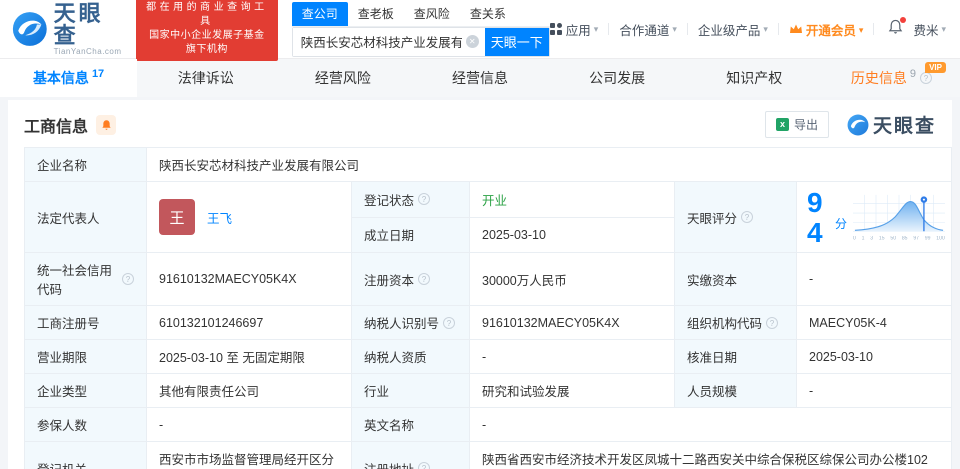 This screenshot has width=960, height=469. What do you see at coordinates (249, 322) in the screenshot?
I see `reg-number-value: 610132101246697` at bounding box center [249, 322].